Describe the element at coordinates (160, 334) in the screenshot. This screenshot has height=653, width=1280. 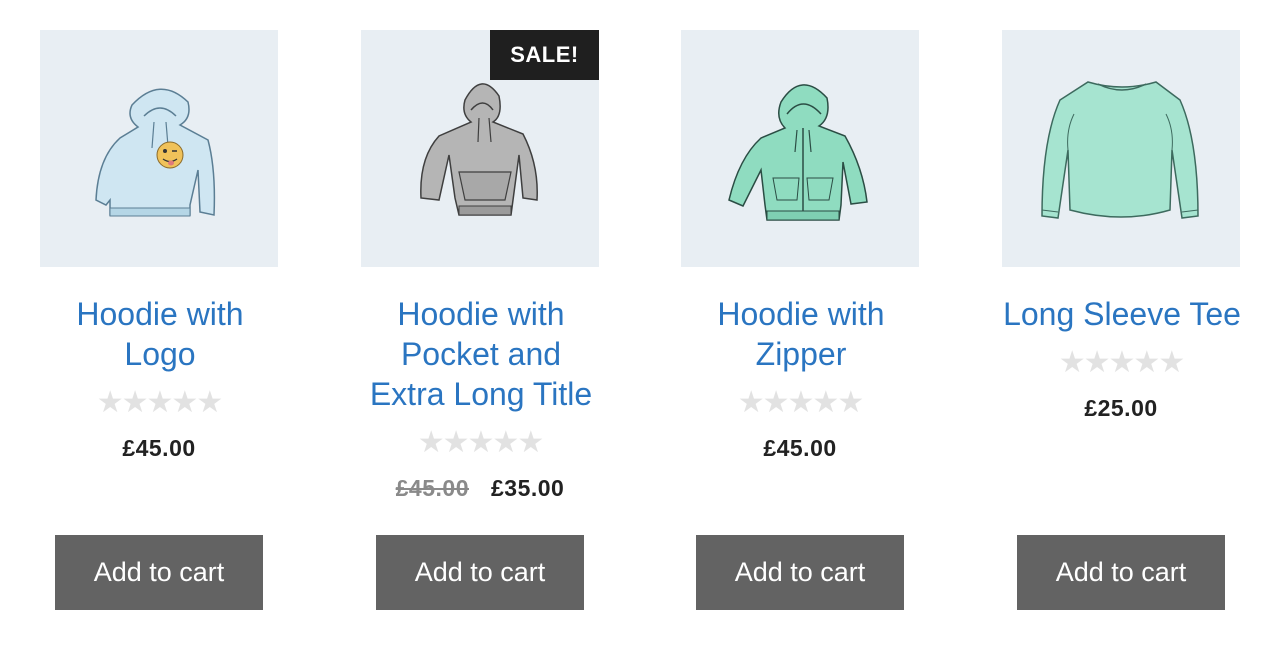
I see `product-title-link: Hoodie with Logo` at that location.